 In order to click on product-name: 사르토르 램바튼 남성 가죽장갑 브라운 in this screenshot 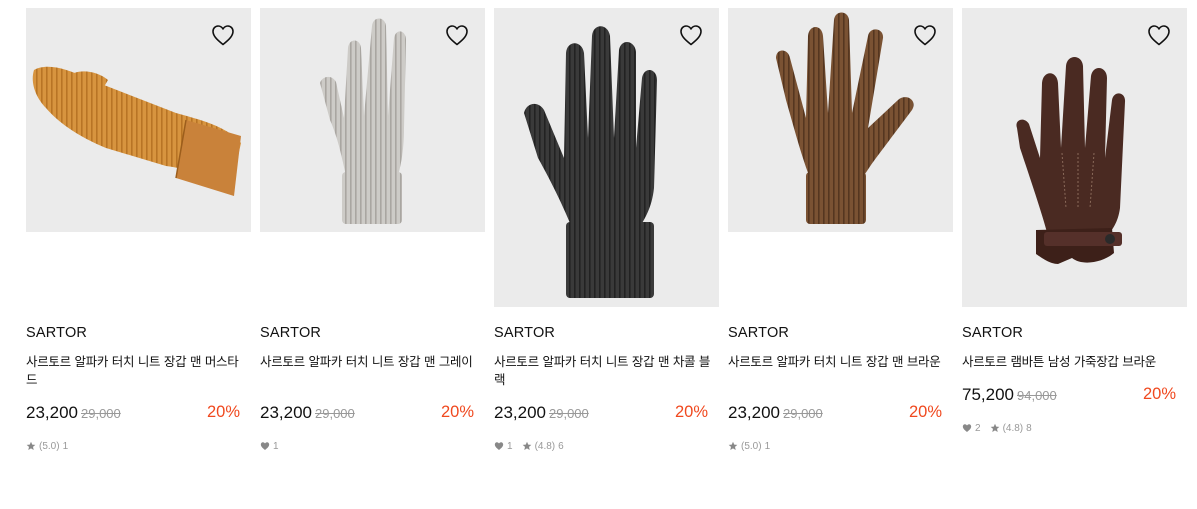, I will do `click(1071, 362)`.